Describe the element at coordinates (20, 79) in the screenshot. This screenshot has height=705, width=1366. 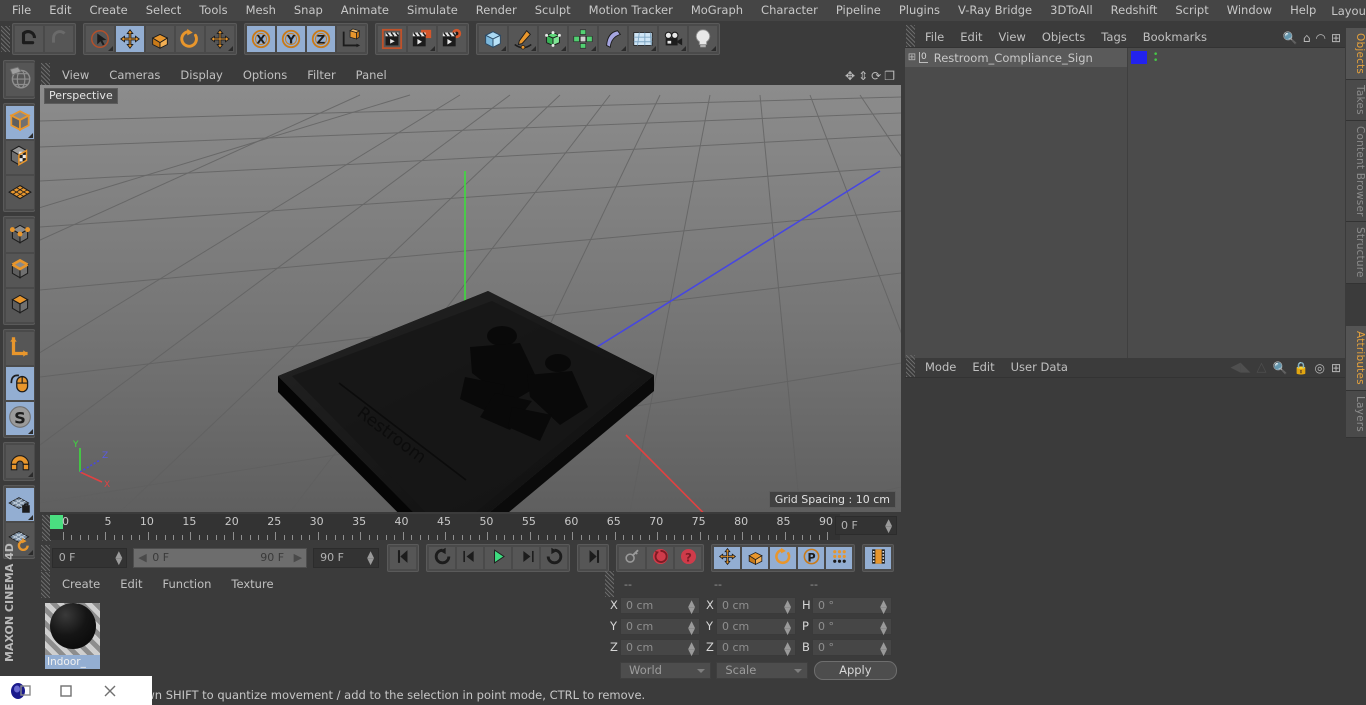
I see `make-editable-globe-button` at that location.